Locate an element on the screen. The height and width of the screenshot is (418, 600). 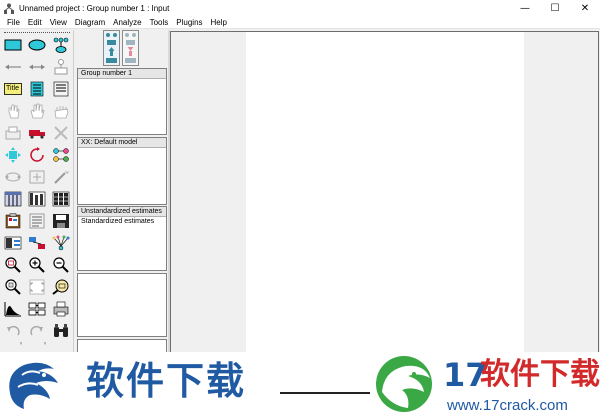
calculate-estimates-button is located at coordinates (61, 199).